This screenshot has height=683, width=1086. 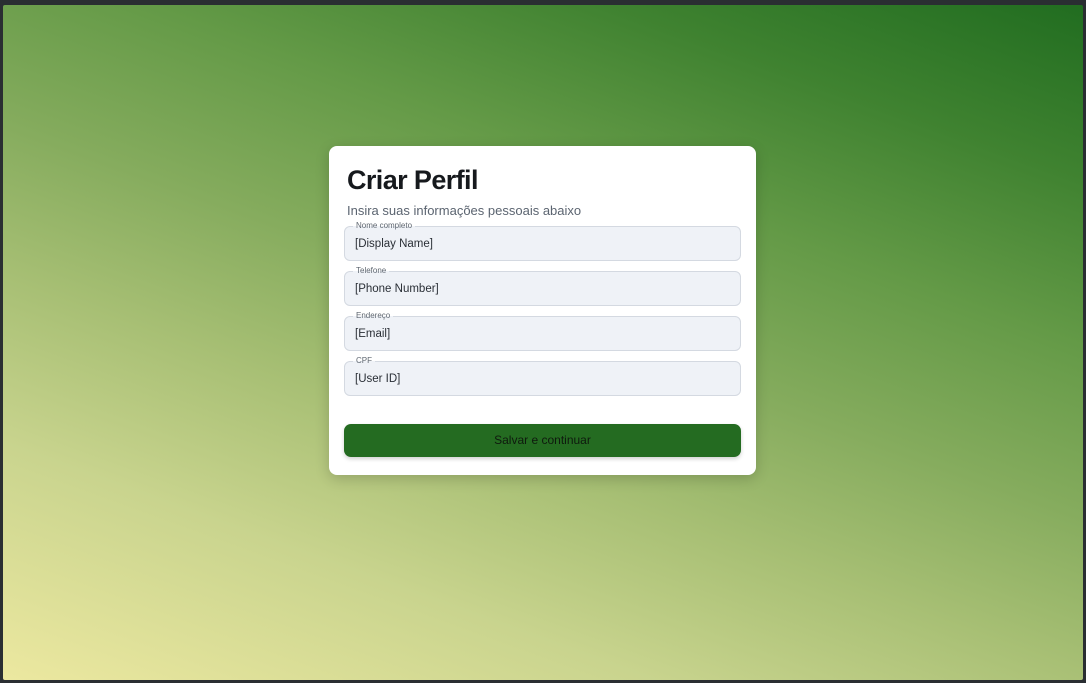 I want to click on cpf-field: CPF, so click(x=542, y=375).